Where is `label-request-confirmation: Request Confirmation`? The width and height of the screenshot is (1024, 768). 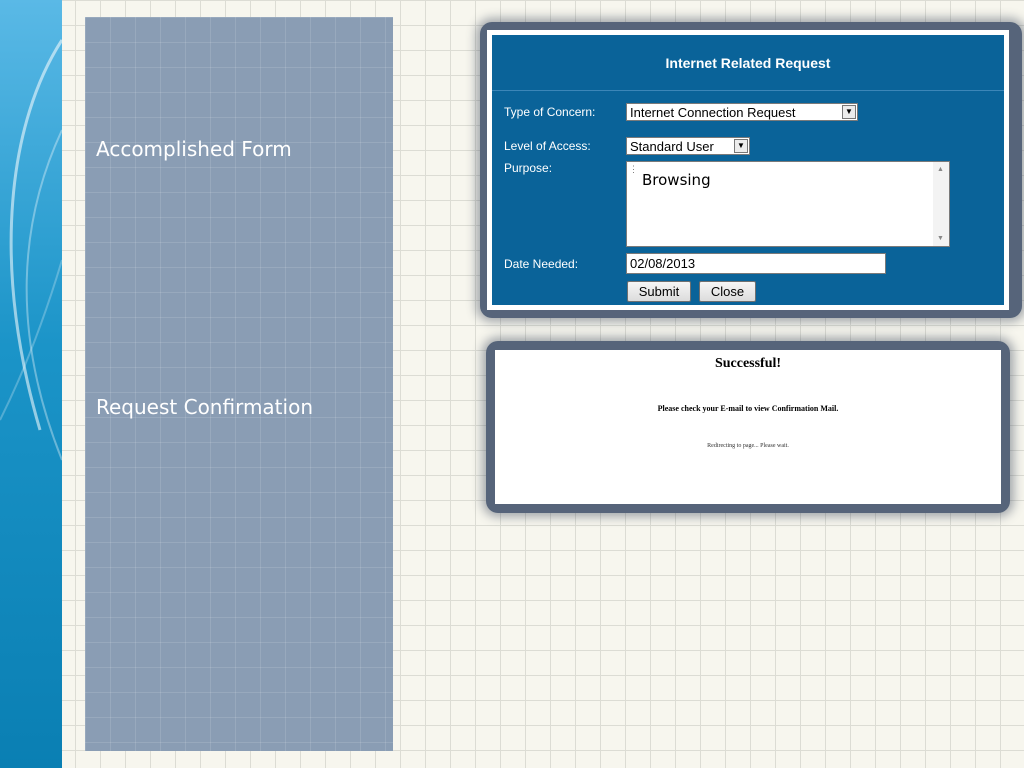
label-request-confirmation: Request Confirmation is located at coordinates (204, 407).